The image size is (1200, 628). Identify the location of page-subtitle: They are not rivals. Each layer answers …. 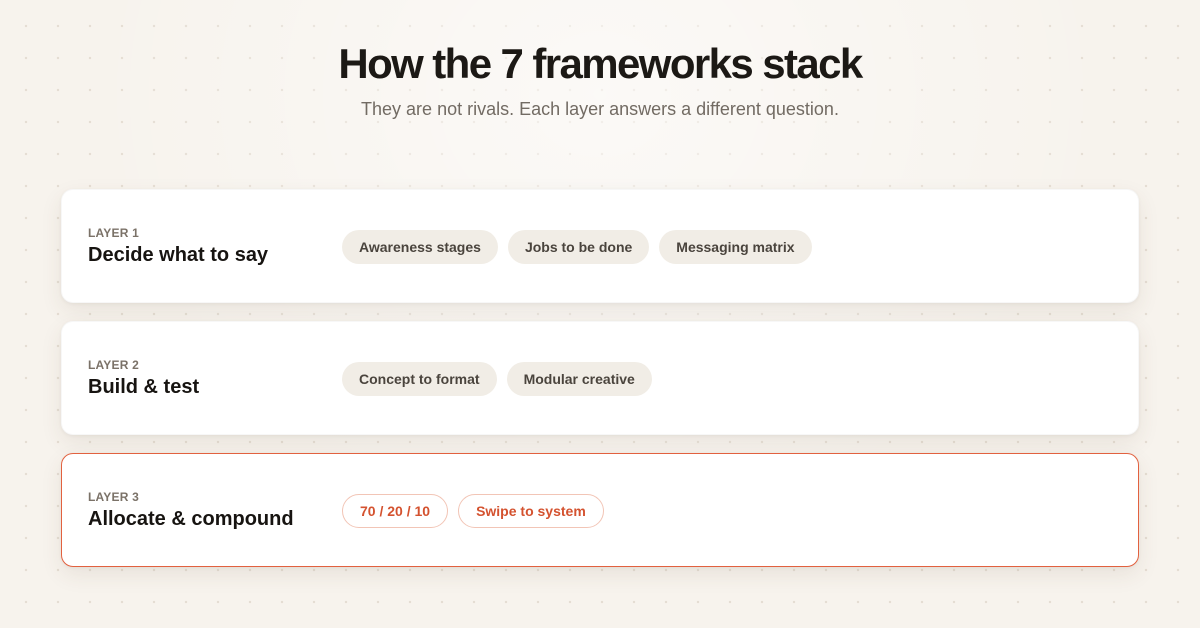
(600, 109).